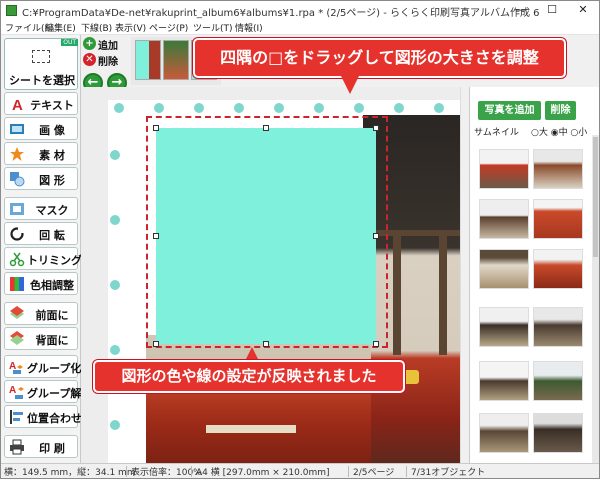 The height and width of the screenshot is (479, 600). Describe the element at coordinates (266, 344) in the screenshot. I see `resize-handle-bottom` at that location.